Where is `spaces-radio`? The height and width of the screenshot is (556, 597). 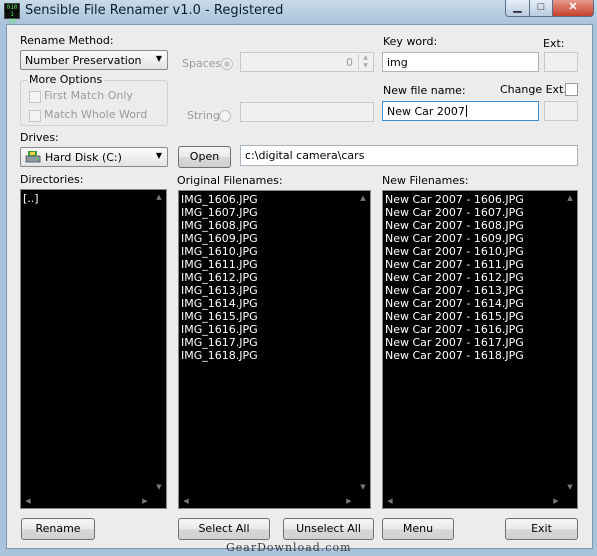
spaces-radio is located at coordinates (227, 64).